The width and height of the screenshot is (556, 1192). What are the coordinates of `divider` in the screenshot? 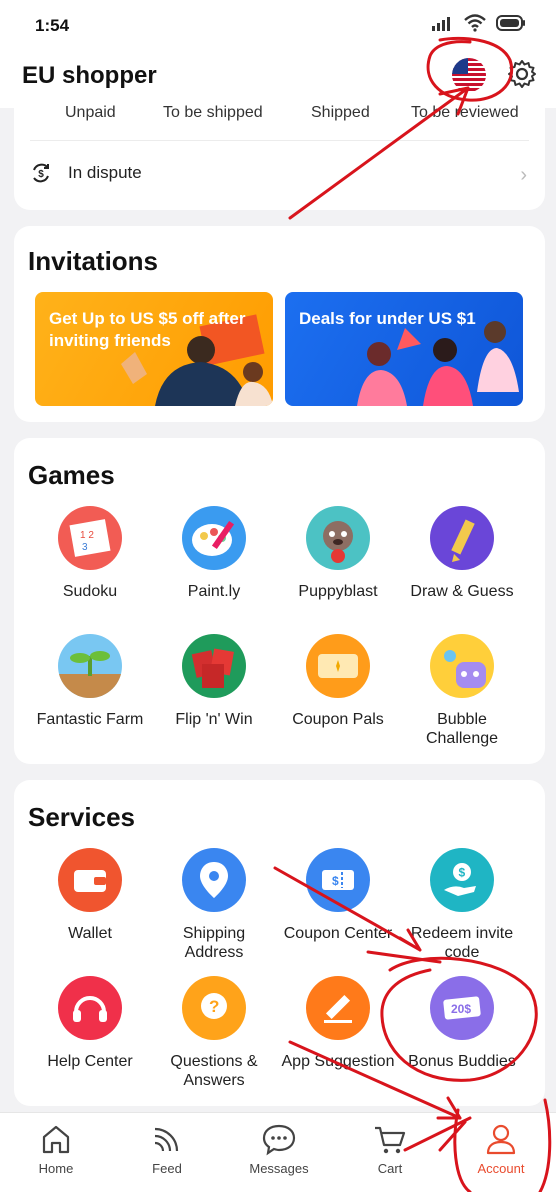 It's located at (279, 140).